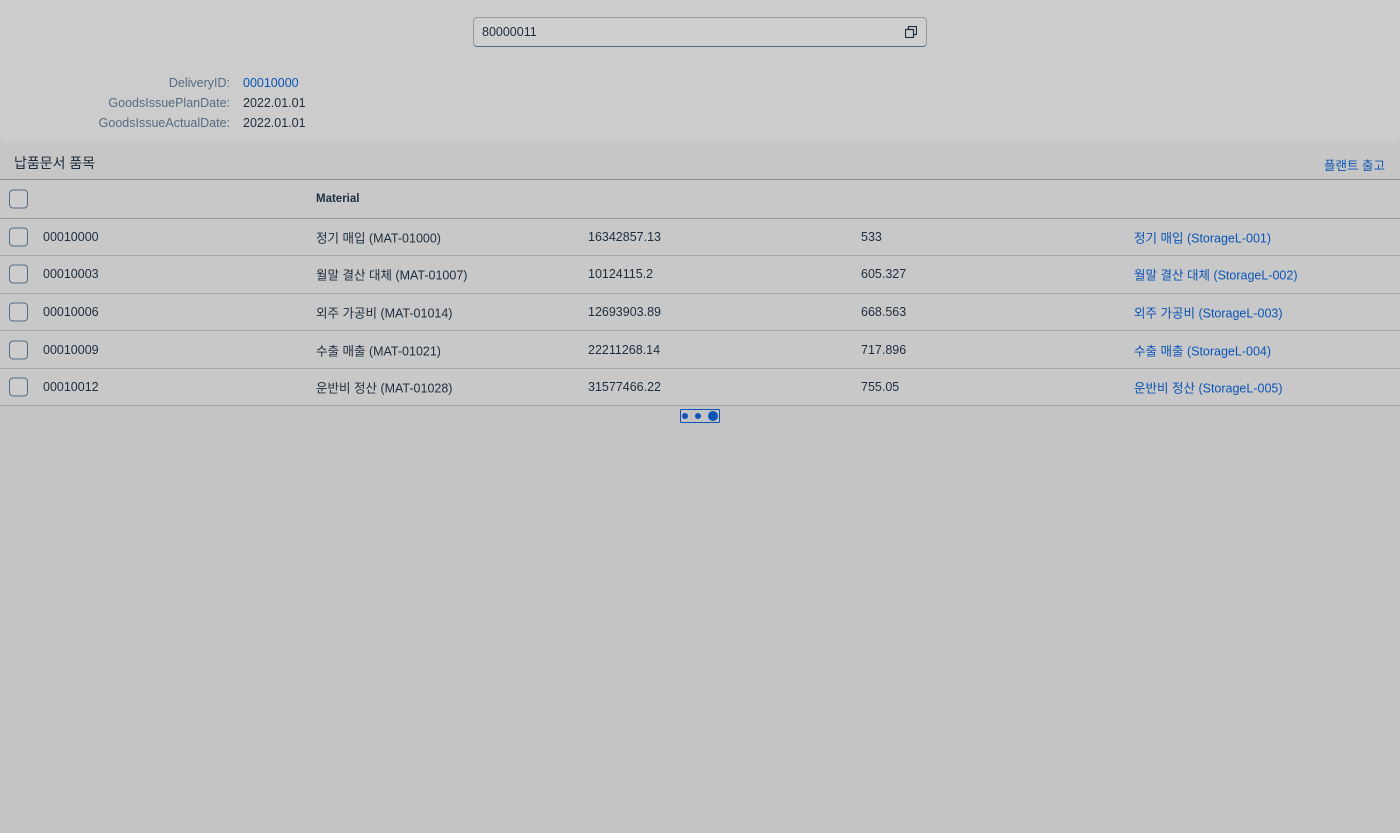 The width and height of the screenshot is (1400, 833). What do you see at coordinates (350, 124) in the screenshot?
I see `meta-row-actual-date: GoodsIssueActualDate: 2022.01.01` at bounding box center [350, 124].